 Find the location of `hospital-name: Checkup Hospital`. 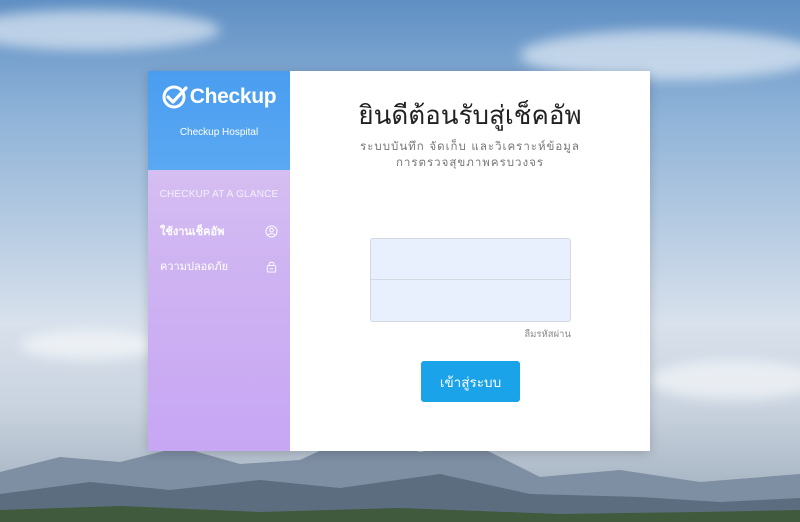

hospital-name: Checkup Hospital is located at coordinates (219, 132).